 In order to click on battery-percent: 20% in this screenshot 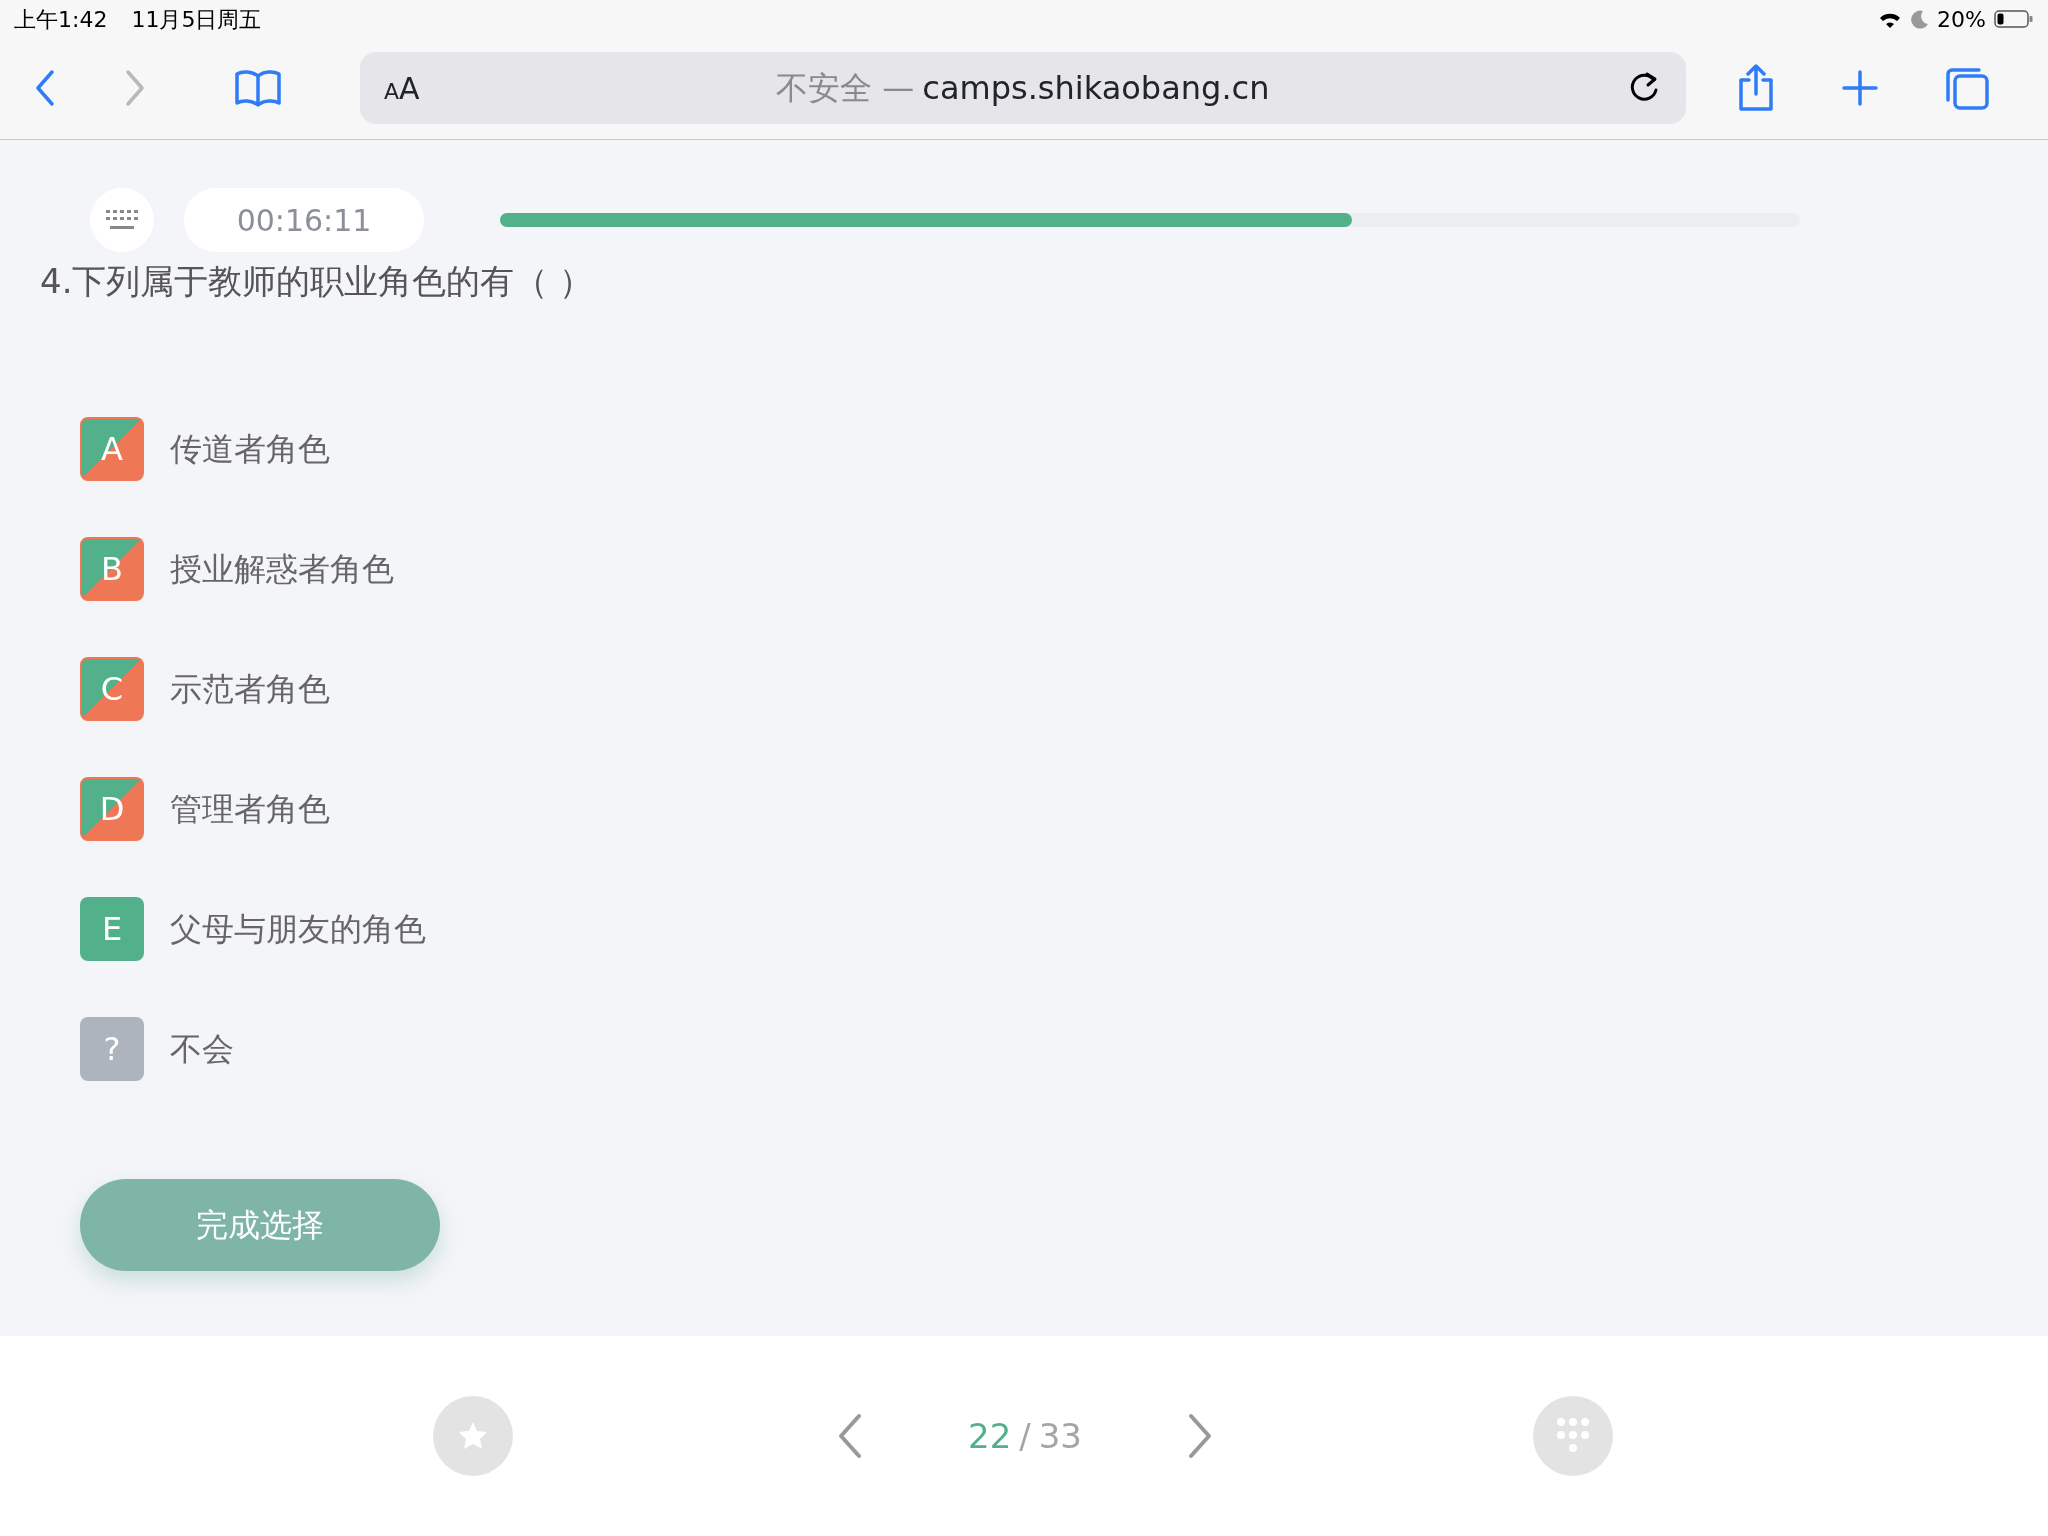, I will do `click(1961, 19)`.